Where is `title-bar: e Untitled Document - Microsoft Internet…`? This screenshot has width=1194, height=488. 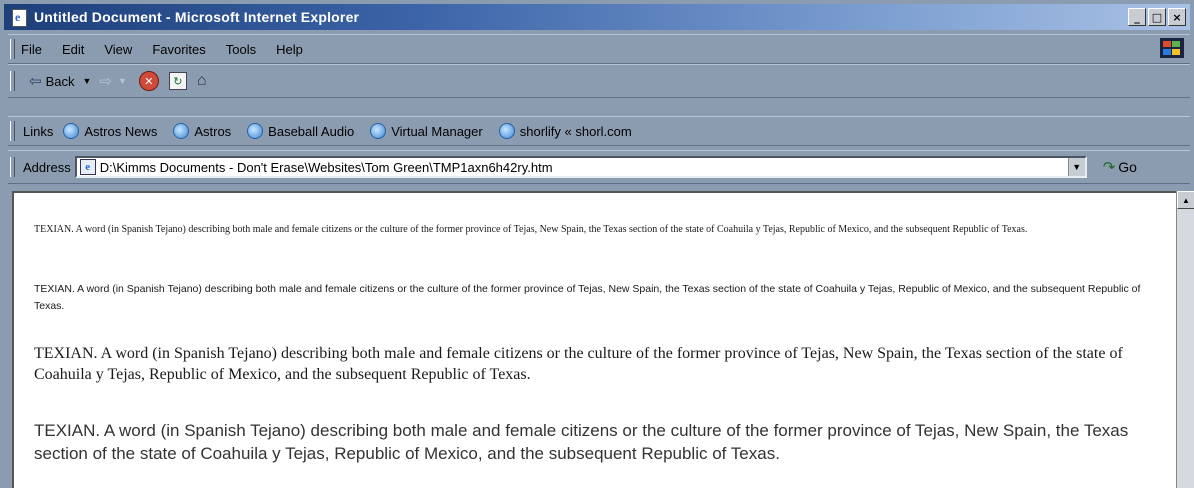 title-bar: e Untitled Document - Microsoft Internet… is located at coordinates (597, 17).